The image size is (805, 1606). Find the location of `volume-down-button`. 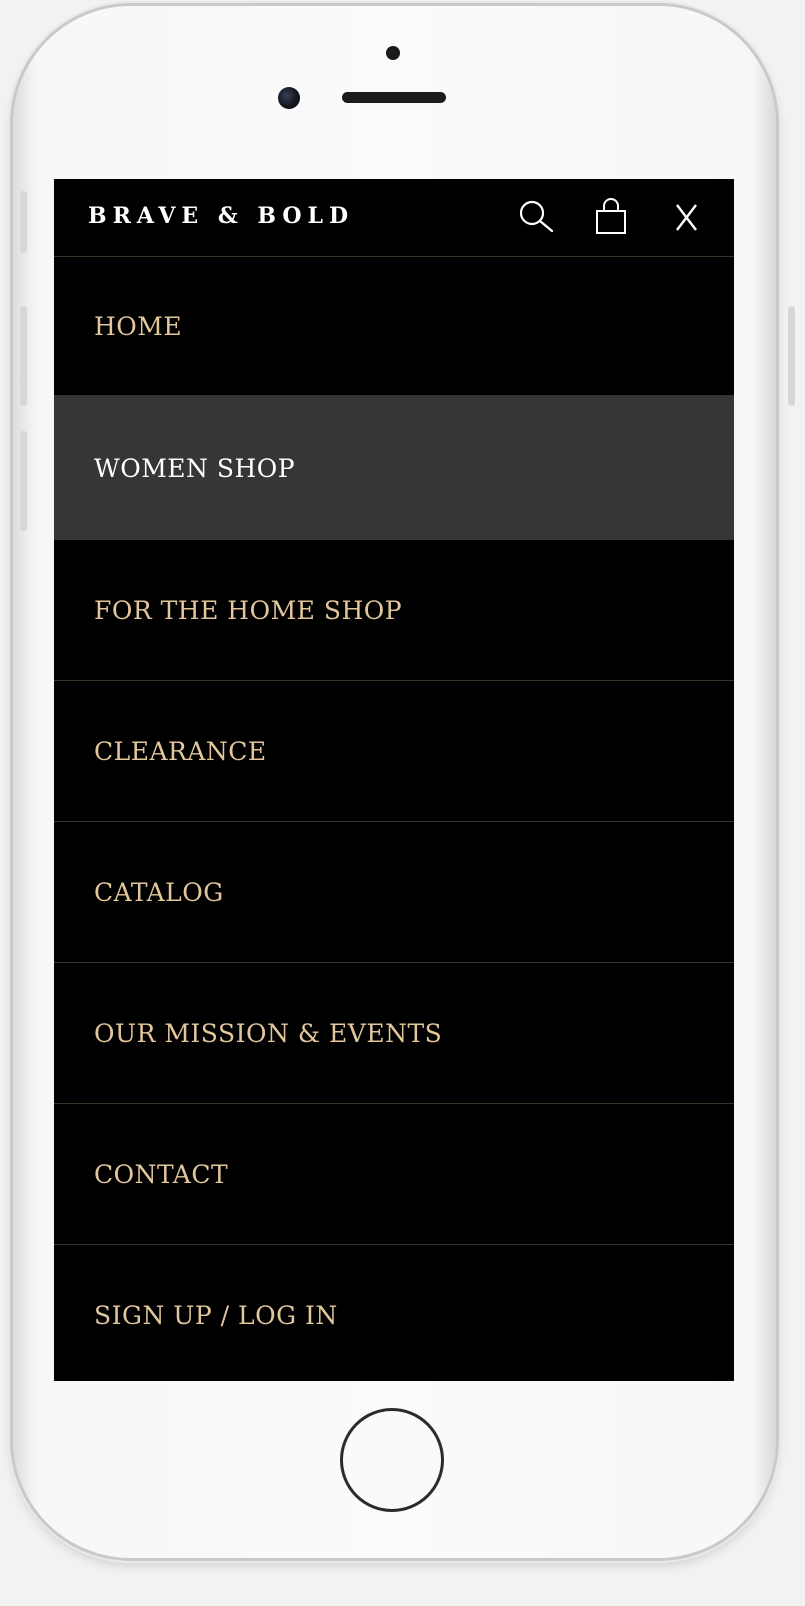

volume-down-button is located at coordinates (23, 481).